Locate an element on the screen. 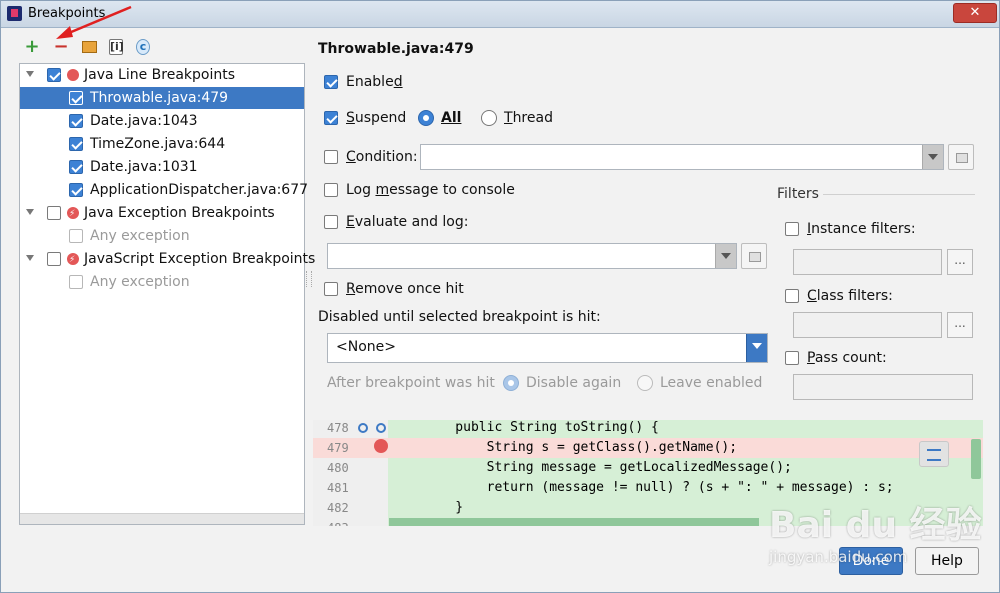 This screenshot has height=593, width=1000. group-by-class-button: c is located at coordinates (143, 47).